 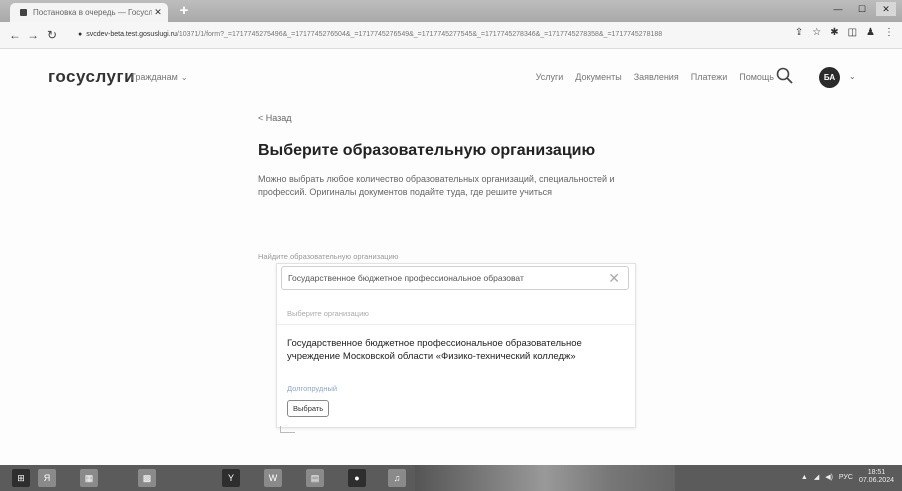 I want to click on taskbar-app-word: W, so click(x=273, y=478).